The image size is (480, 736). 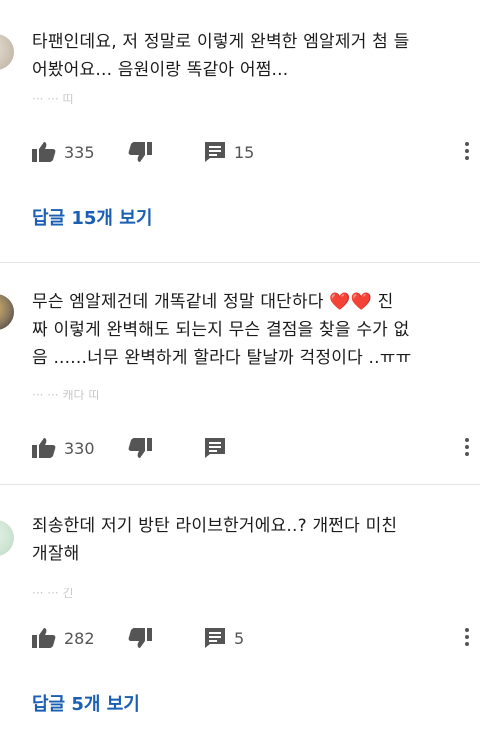 I want to click on like-button: 330, so click(x=63, y=448).